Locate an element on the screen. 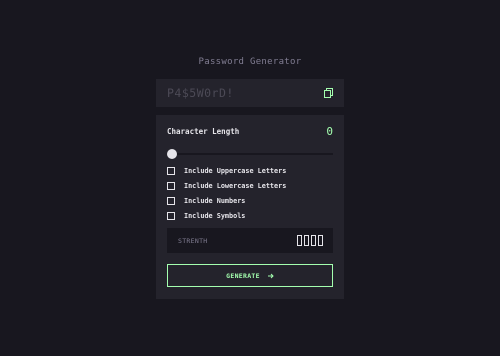 This screenshot has width=500, height=356. strength-label: STRENTH is located at coordinates (193, 240).